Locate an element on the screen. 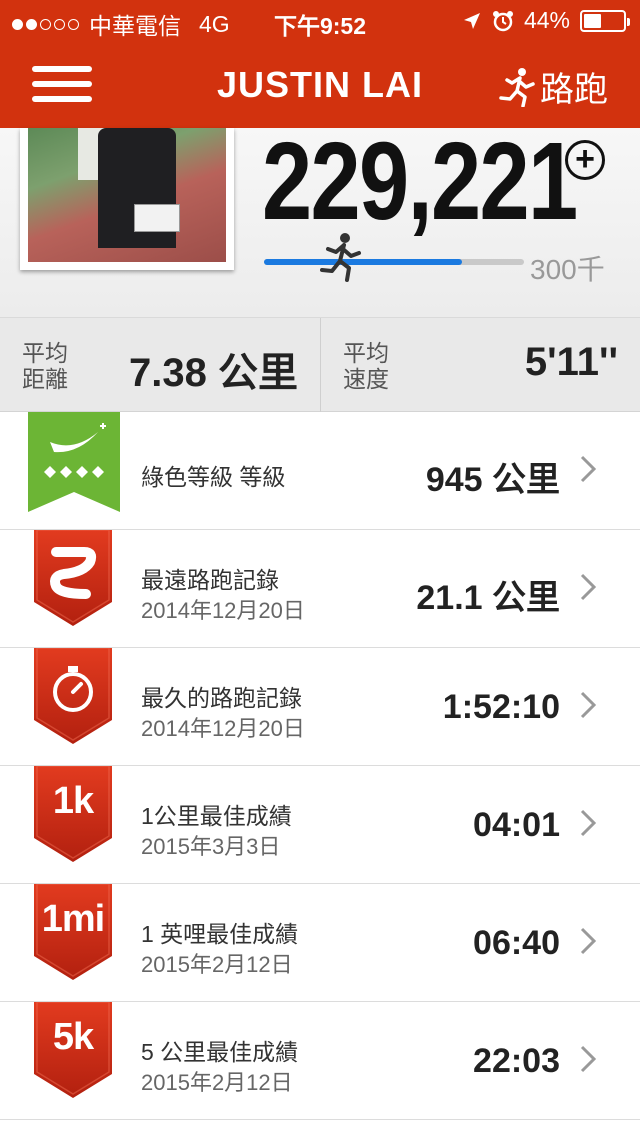 The width and height of the screenshot is (640, 1136). record-title: 1 英哩最佳成績 is located at coordinates (220, 934).